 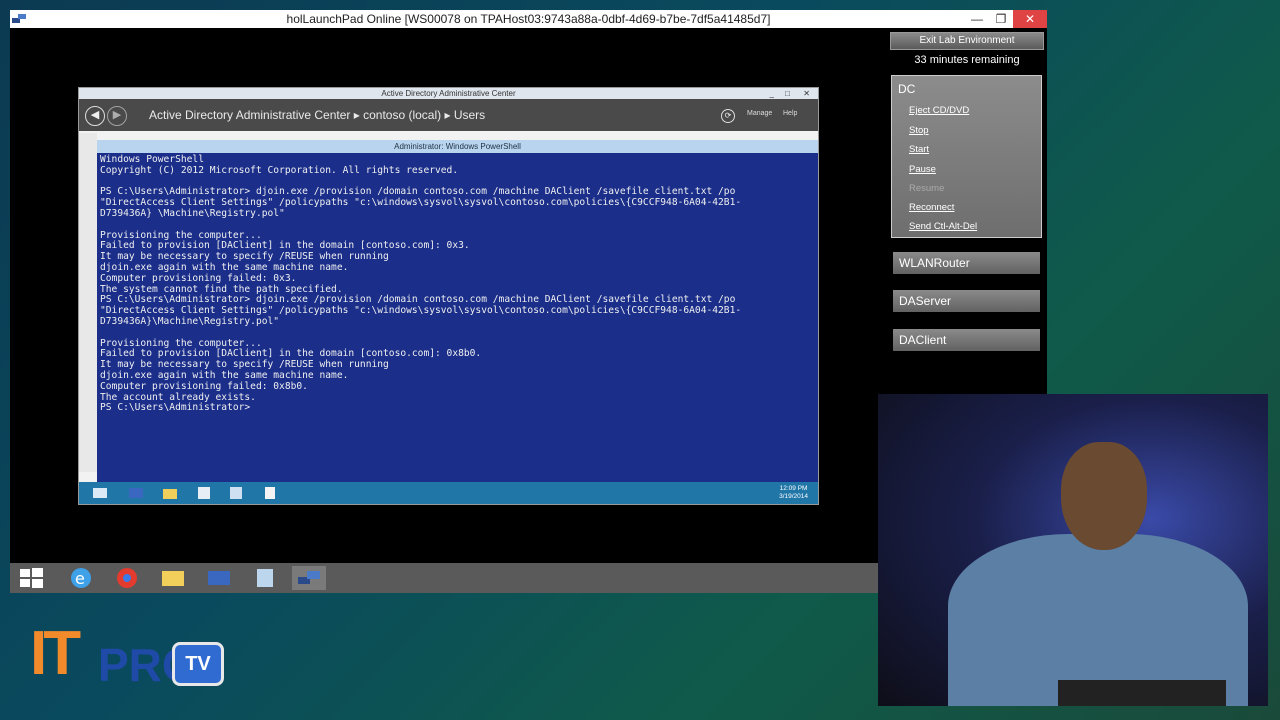 I want to click on powershell-title: Administrator: Windows PowerShell, so click(x=457, y=146).